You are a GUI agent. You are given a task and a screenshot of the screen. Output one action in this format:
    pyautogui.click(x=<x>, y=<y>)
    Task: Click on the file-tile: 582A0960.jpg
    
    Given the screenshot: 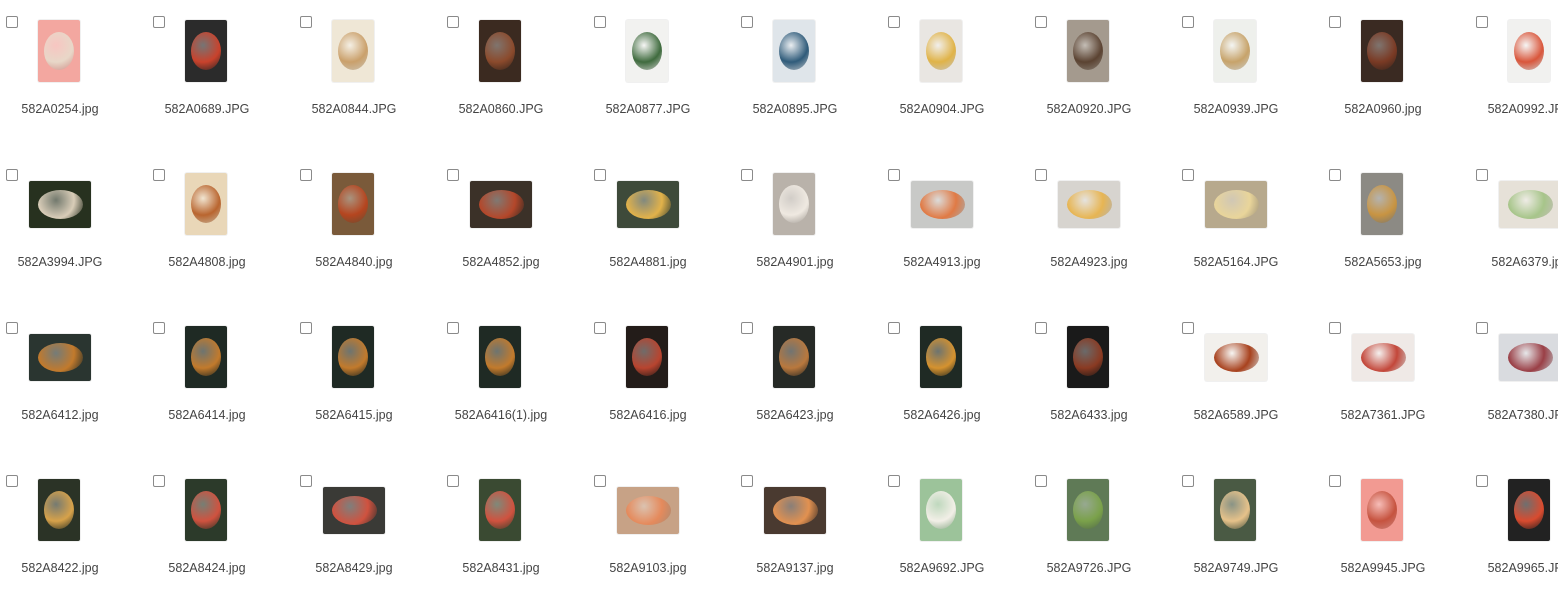 What is the action you would take?
    pyautogui.click(x=1393, y=85)
    